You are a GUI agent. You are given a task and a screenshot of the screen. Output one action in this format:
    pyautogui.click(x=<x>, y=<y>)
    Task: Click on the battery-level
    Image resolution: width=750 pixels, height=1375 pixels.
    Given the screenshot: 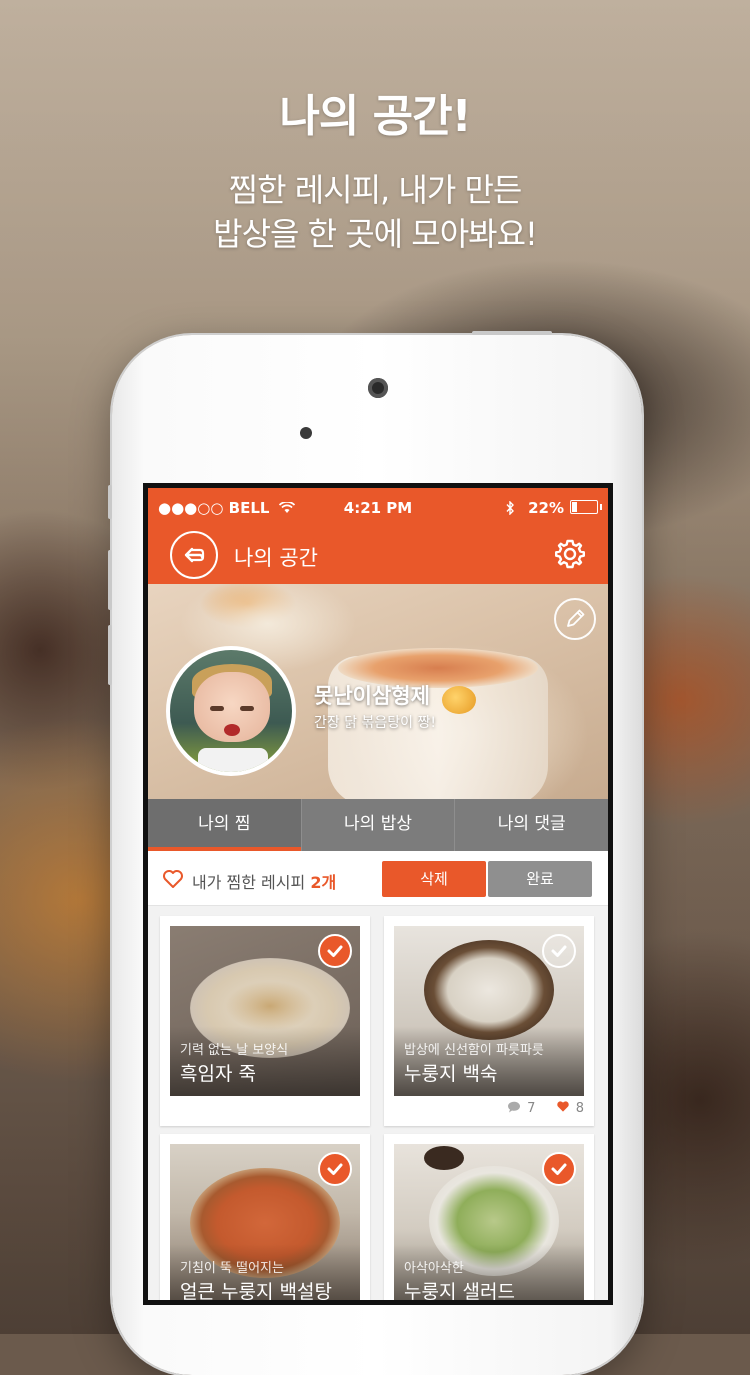 What is the action you would take?
    pyautogui.click(x=574, y=507)
    